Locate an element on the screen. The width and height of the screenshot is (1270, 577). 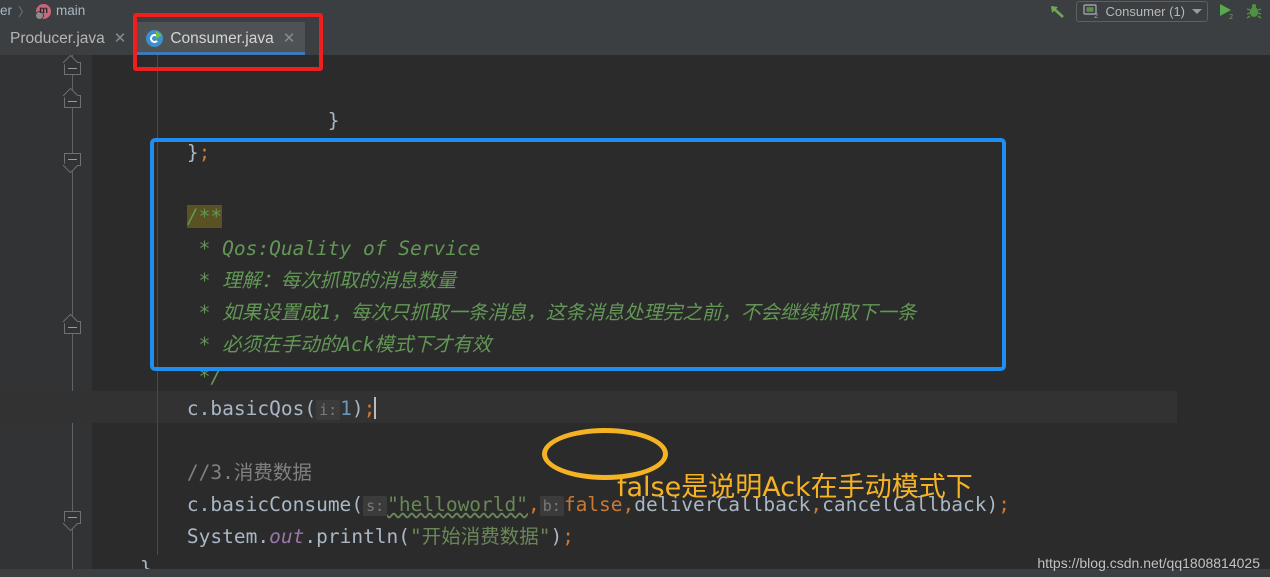
arrow-up-left-icon is located at coordinates (1058, 11).